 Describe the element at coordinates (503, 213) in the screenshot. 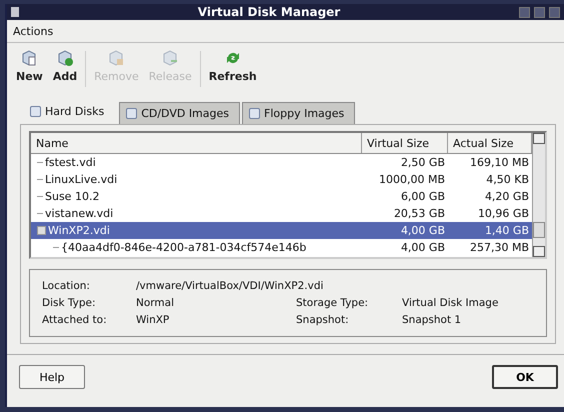

I see `table-cell-text: 10,96 GB` at that location.